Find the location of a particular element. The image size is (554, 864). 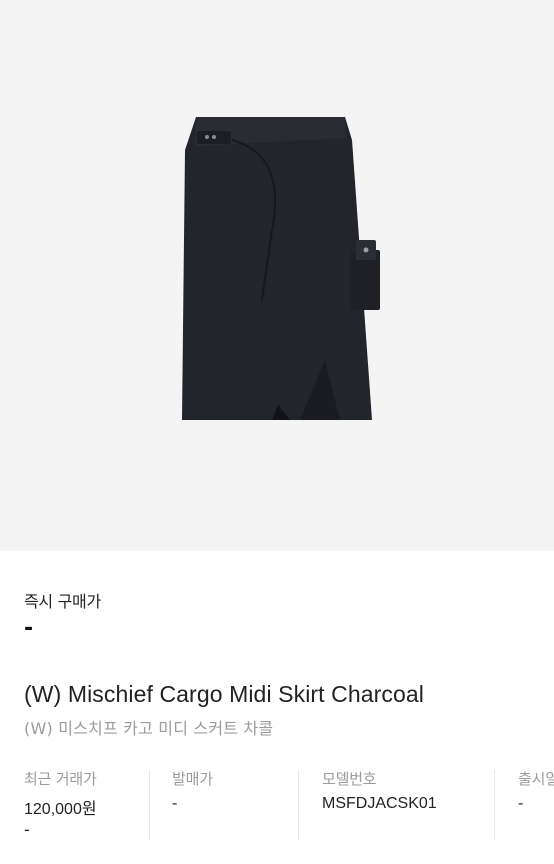

skirt-illustration is located at coordinates (281, 268).